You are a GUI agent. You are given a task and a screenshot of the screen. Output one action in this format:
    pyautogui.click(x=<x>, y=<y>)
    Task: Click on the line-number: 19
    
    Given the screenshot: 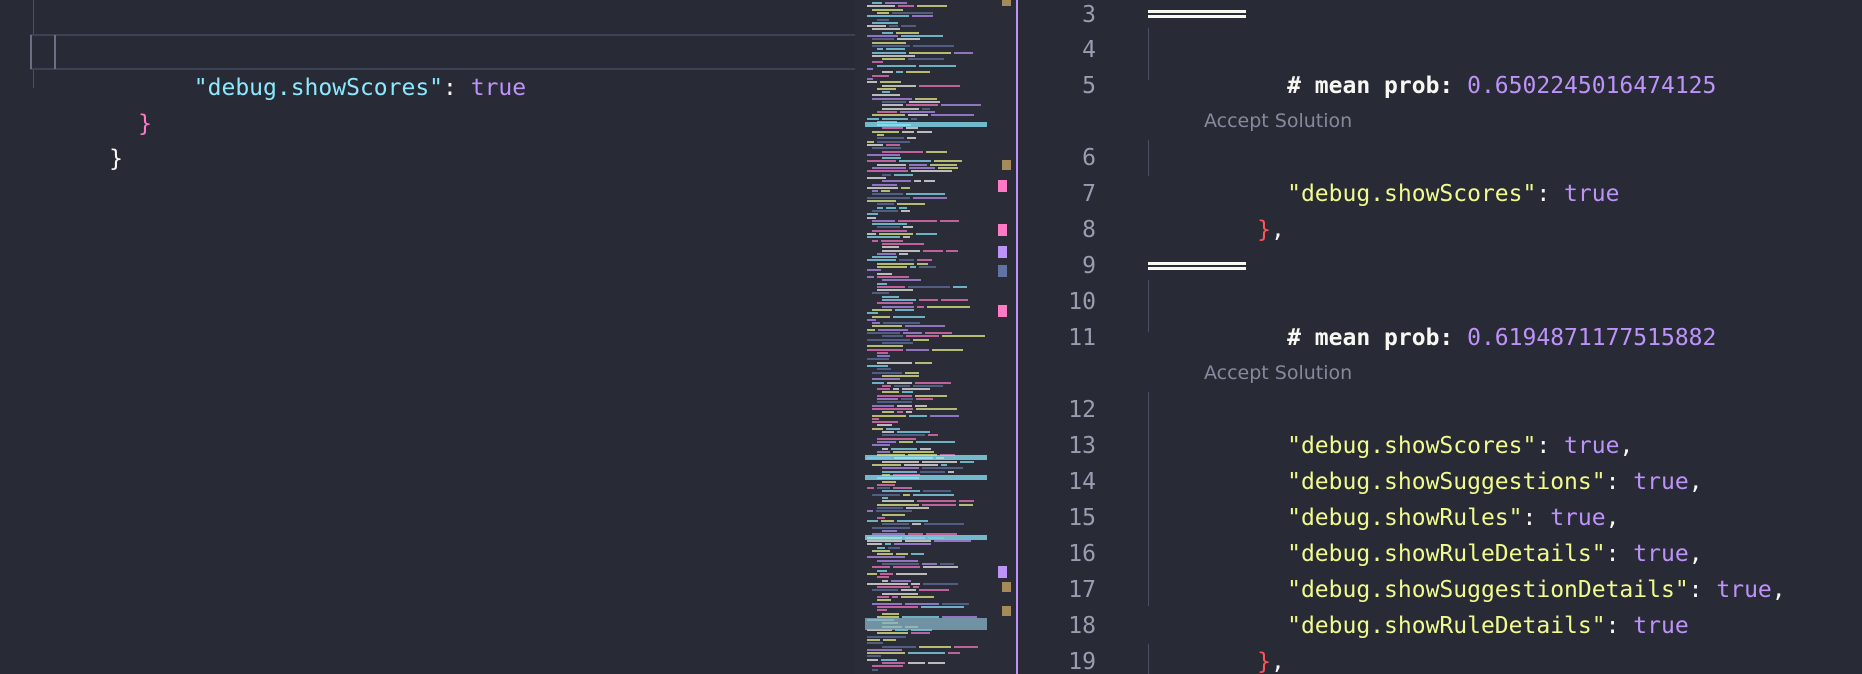 What is the action you would take?
    pyautogui.click(x=1082, y=661)
    